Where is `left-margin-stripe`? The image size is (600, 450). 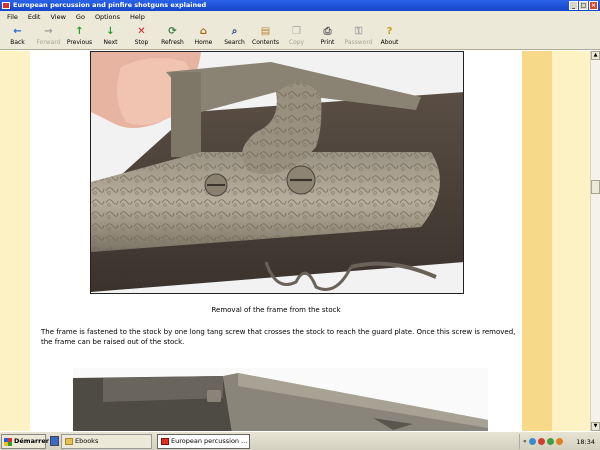
left-margin-stripe is located at coordinates (15, 241).